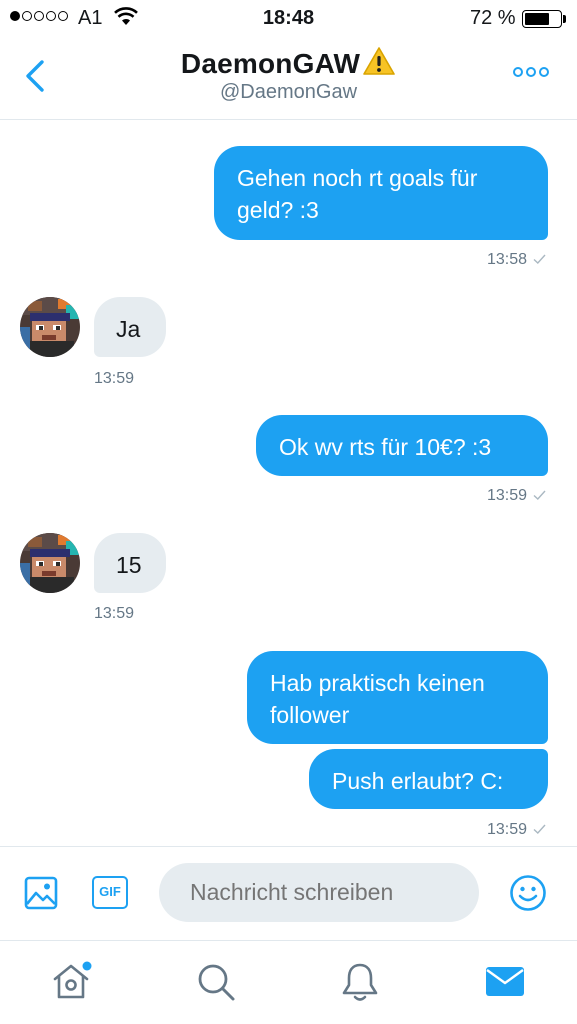 The image size is (577, 1024). Describe the element at coordinates (41, 893) in the screenshot. I see `photo-icon` at that location.